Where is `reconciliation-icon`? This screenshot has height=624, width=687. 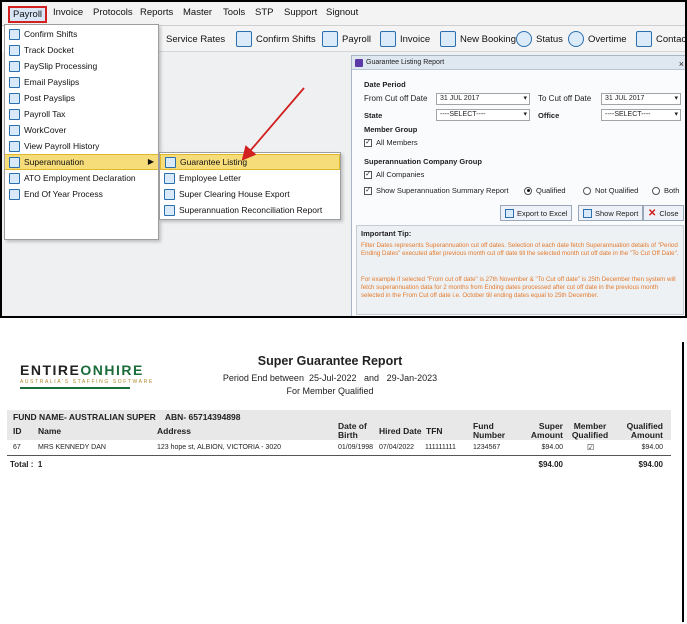
reconciliation-icon is located at coordinates (169, 210).